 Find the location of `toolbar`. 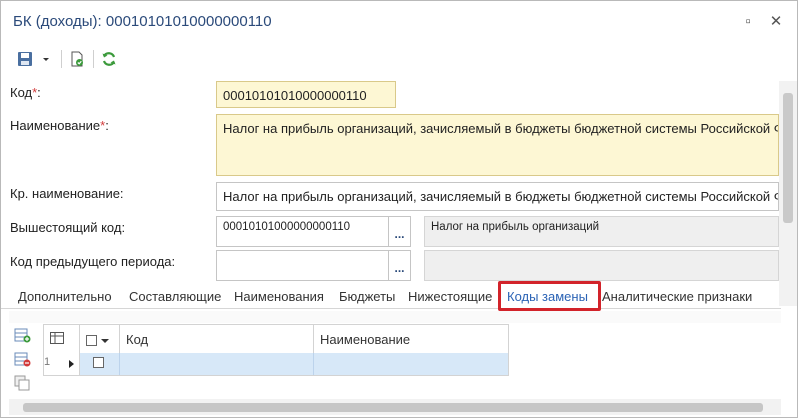

toolbar is located at coordinates (399, 59).